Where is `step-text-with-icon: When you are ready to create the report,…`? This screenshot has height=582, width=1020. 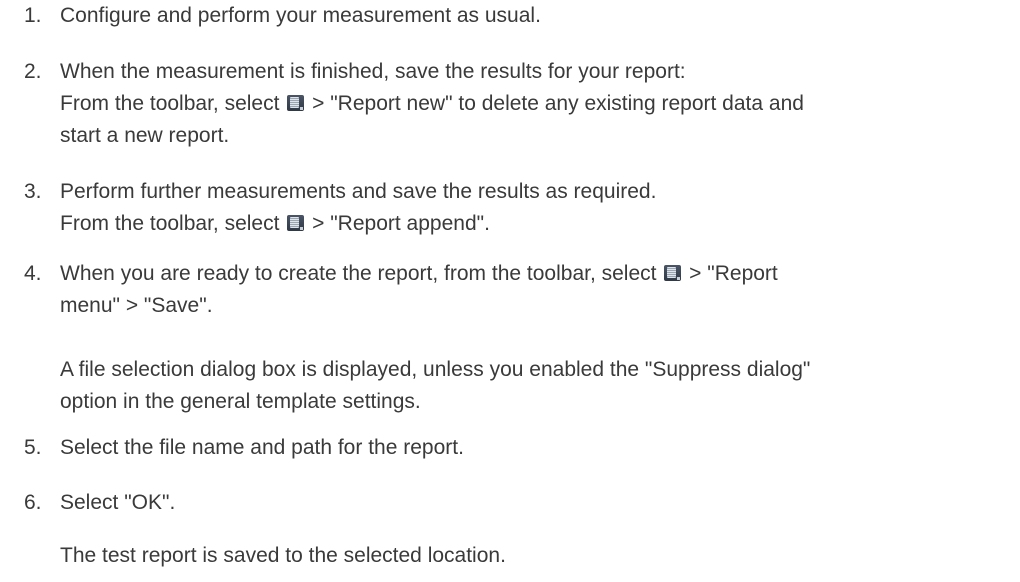 step-text-with-icon: When you are ready to create the report,… is located at coordinates (419, 273).